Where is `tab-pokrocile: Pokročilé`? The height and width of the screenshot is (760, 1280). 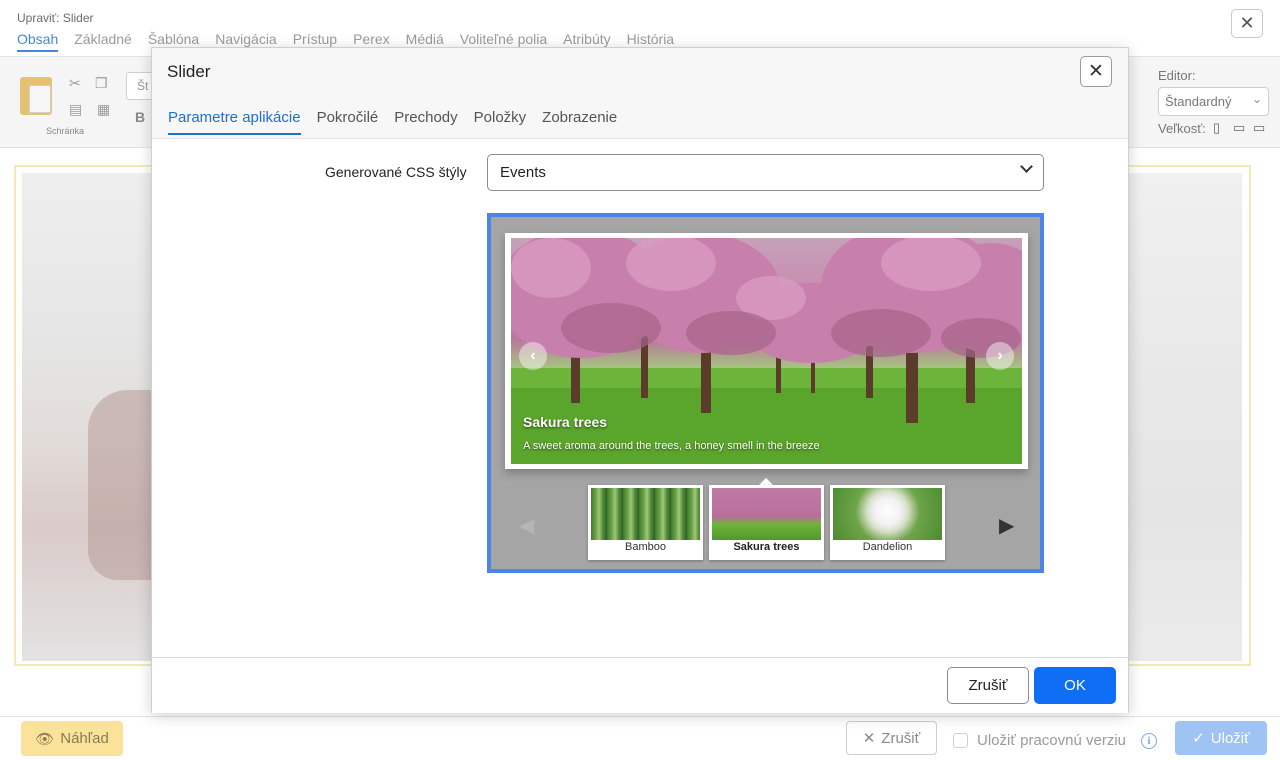
tab-pokrocile: Pokročilé is located at coordinates (348, 122).